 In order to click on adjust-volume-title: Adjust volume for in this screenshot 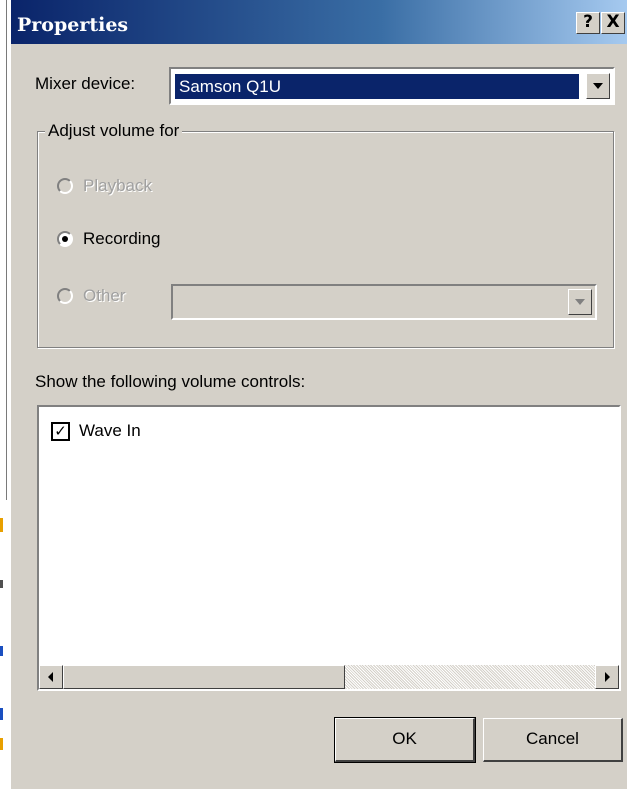, I will do `click(114, 131)`.